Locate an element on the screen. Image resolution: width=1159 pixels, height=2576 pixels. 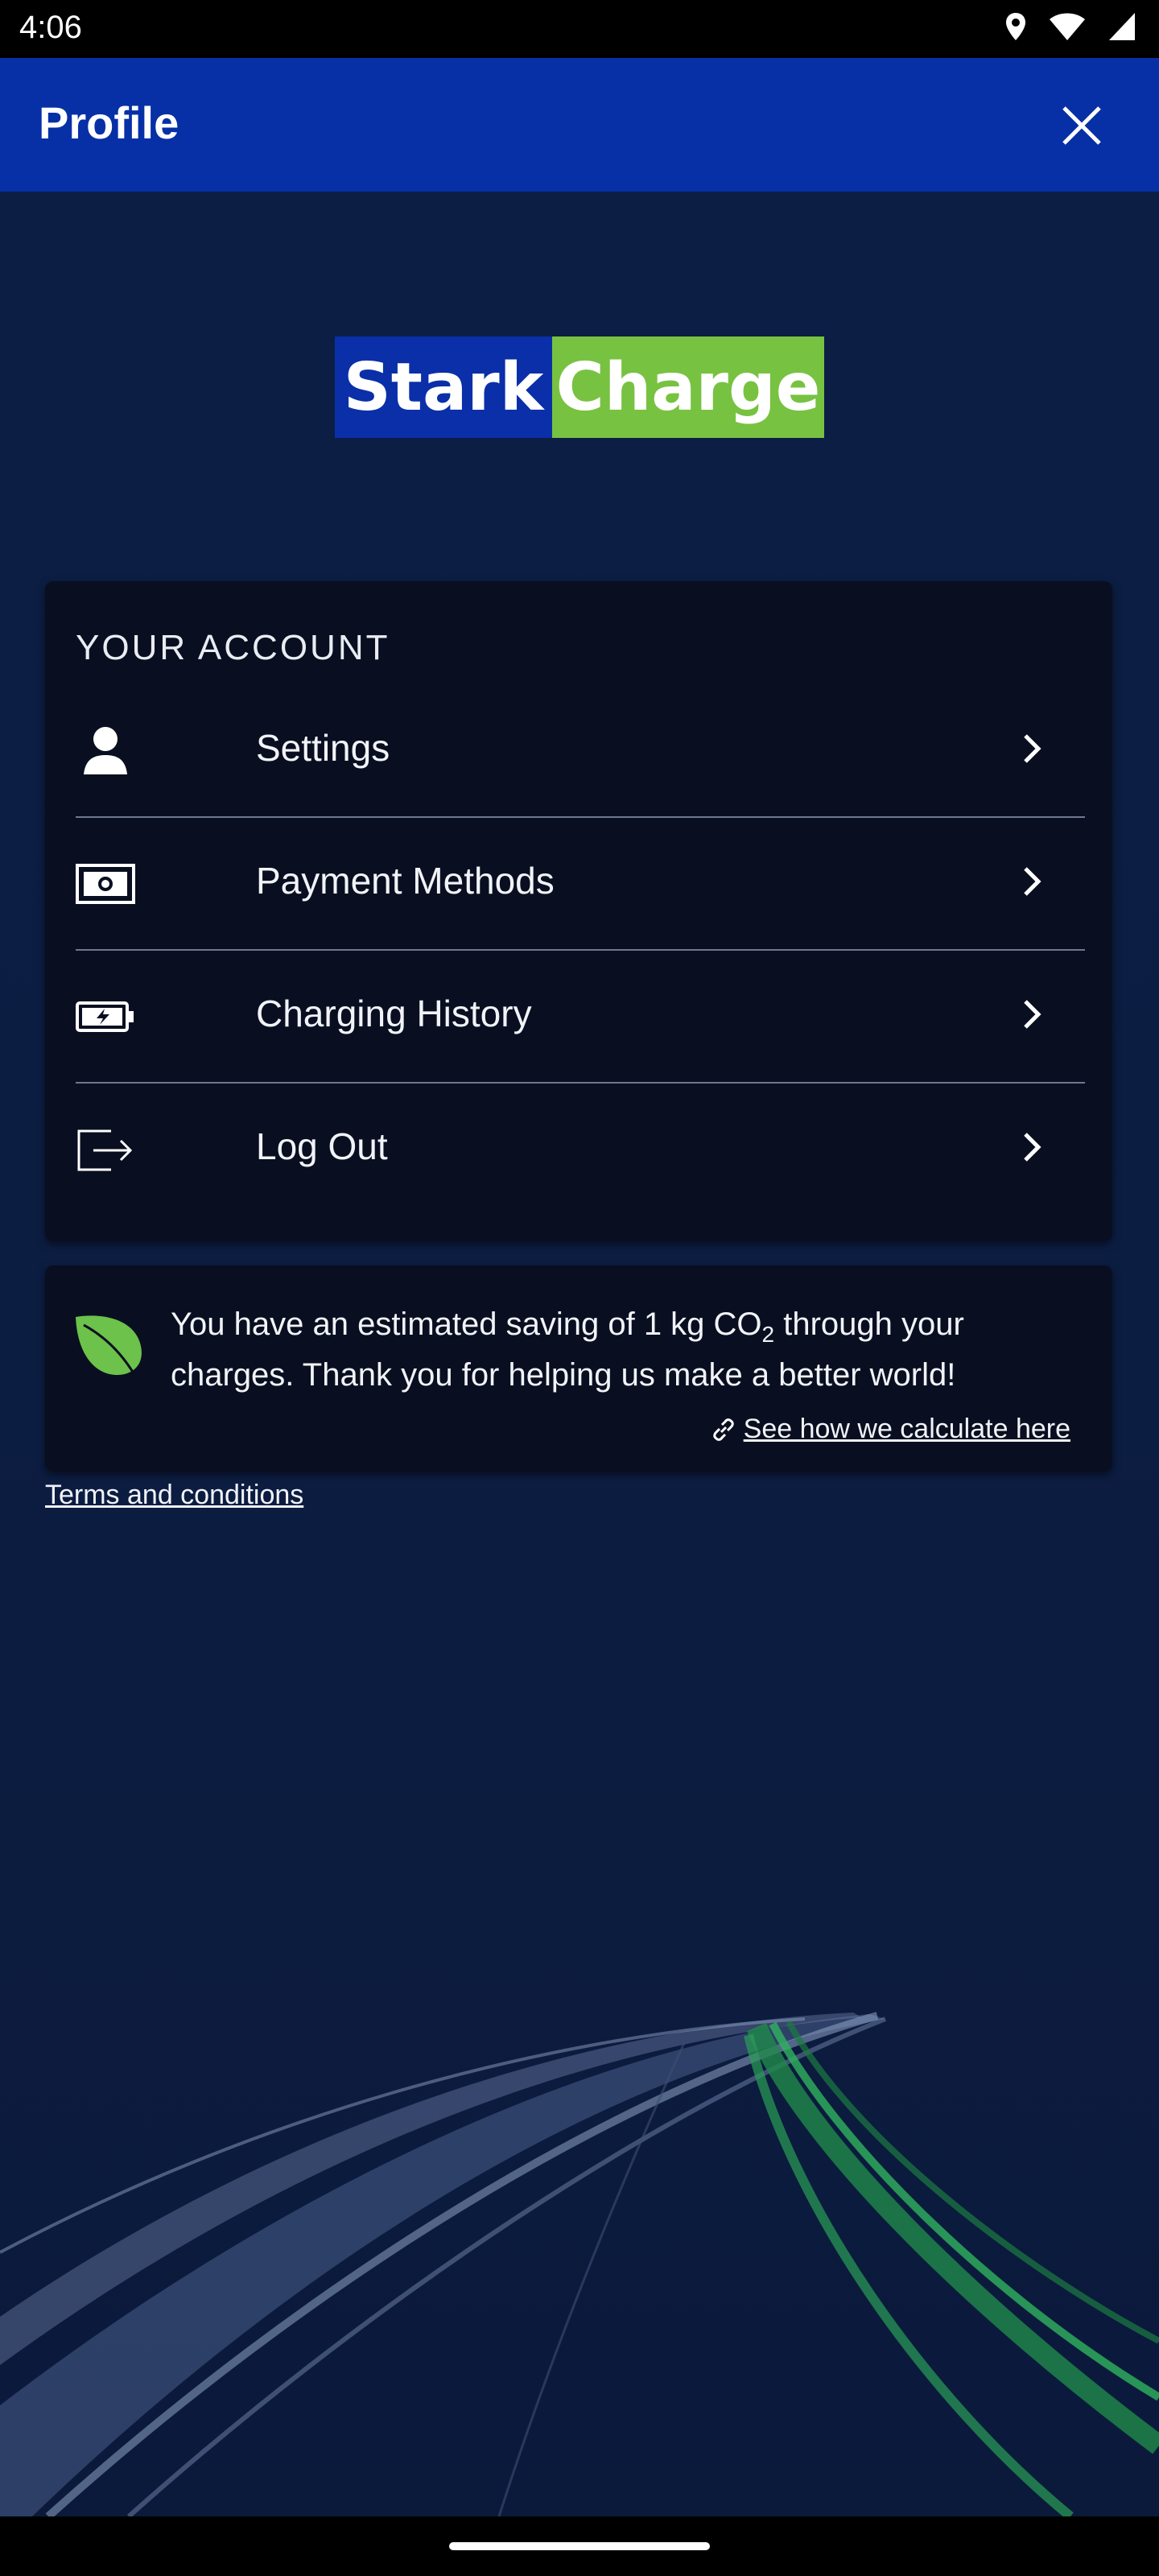
app-bar: Profile is located at coordinates (579, 125).